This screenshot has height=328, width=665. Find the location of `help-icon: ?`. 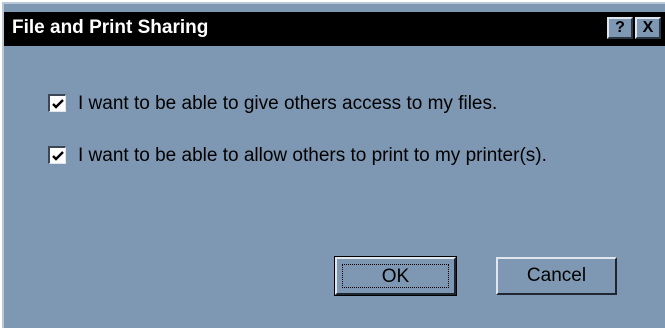

help-icon: ? is located at coordinates (620, 27).